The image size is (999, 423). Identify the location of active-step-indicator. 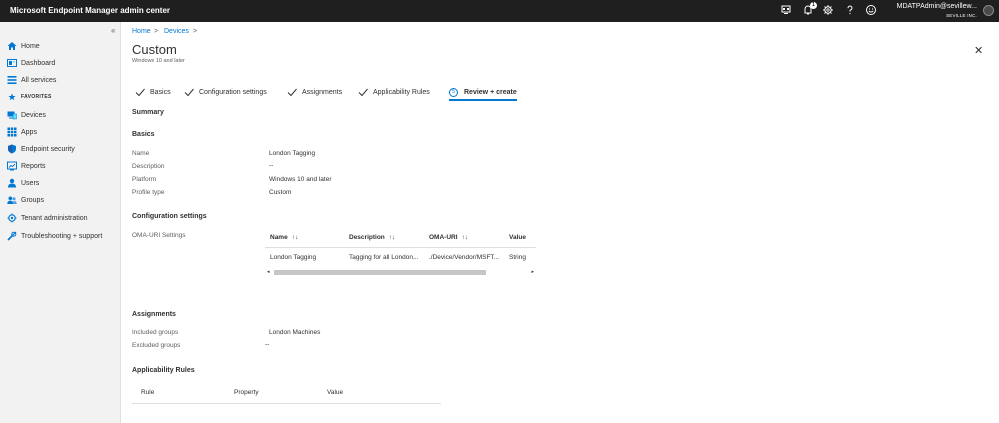
(483, 100).